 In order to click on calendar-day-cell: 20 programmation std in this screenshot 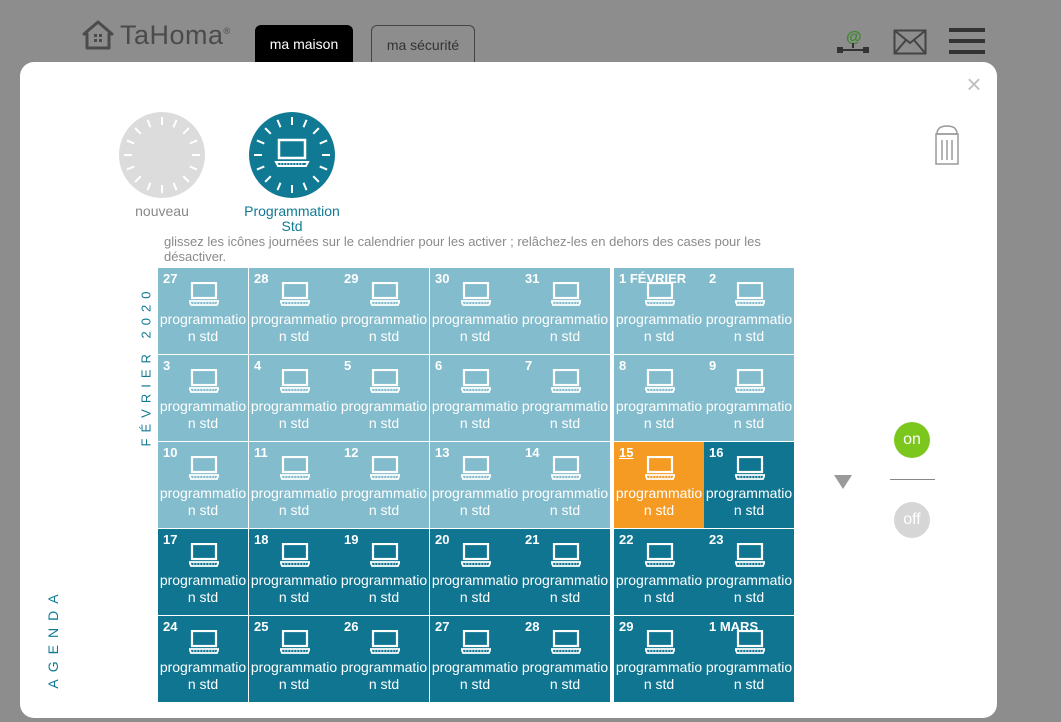, I will do `click(475, 572)`.